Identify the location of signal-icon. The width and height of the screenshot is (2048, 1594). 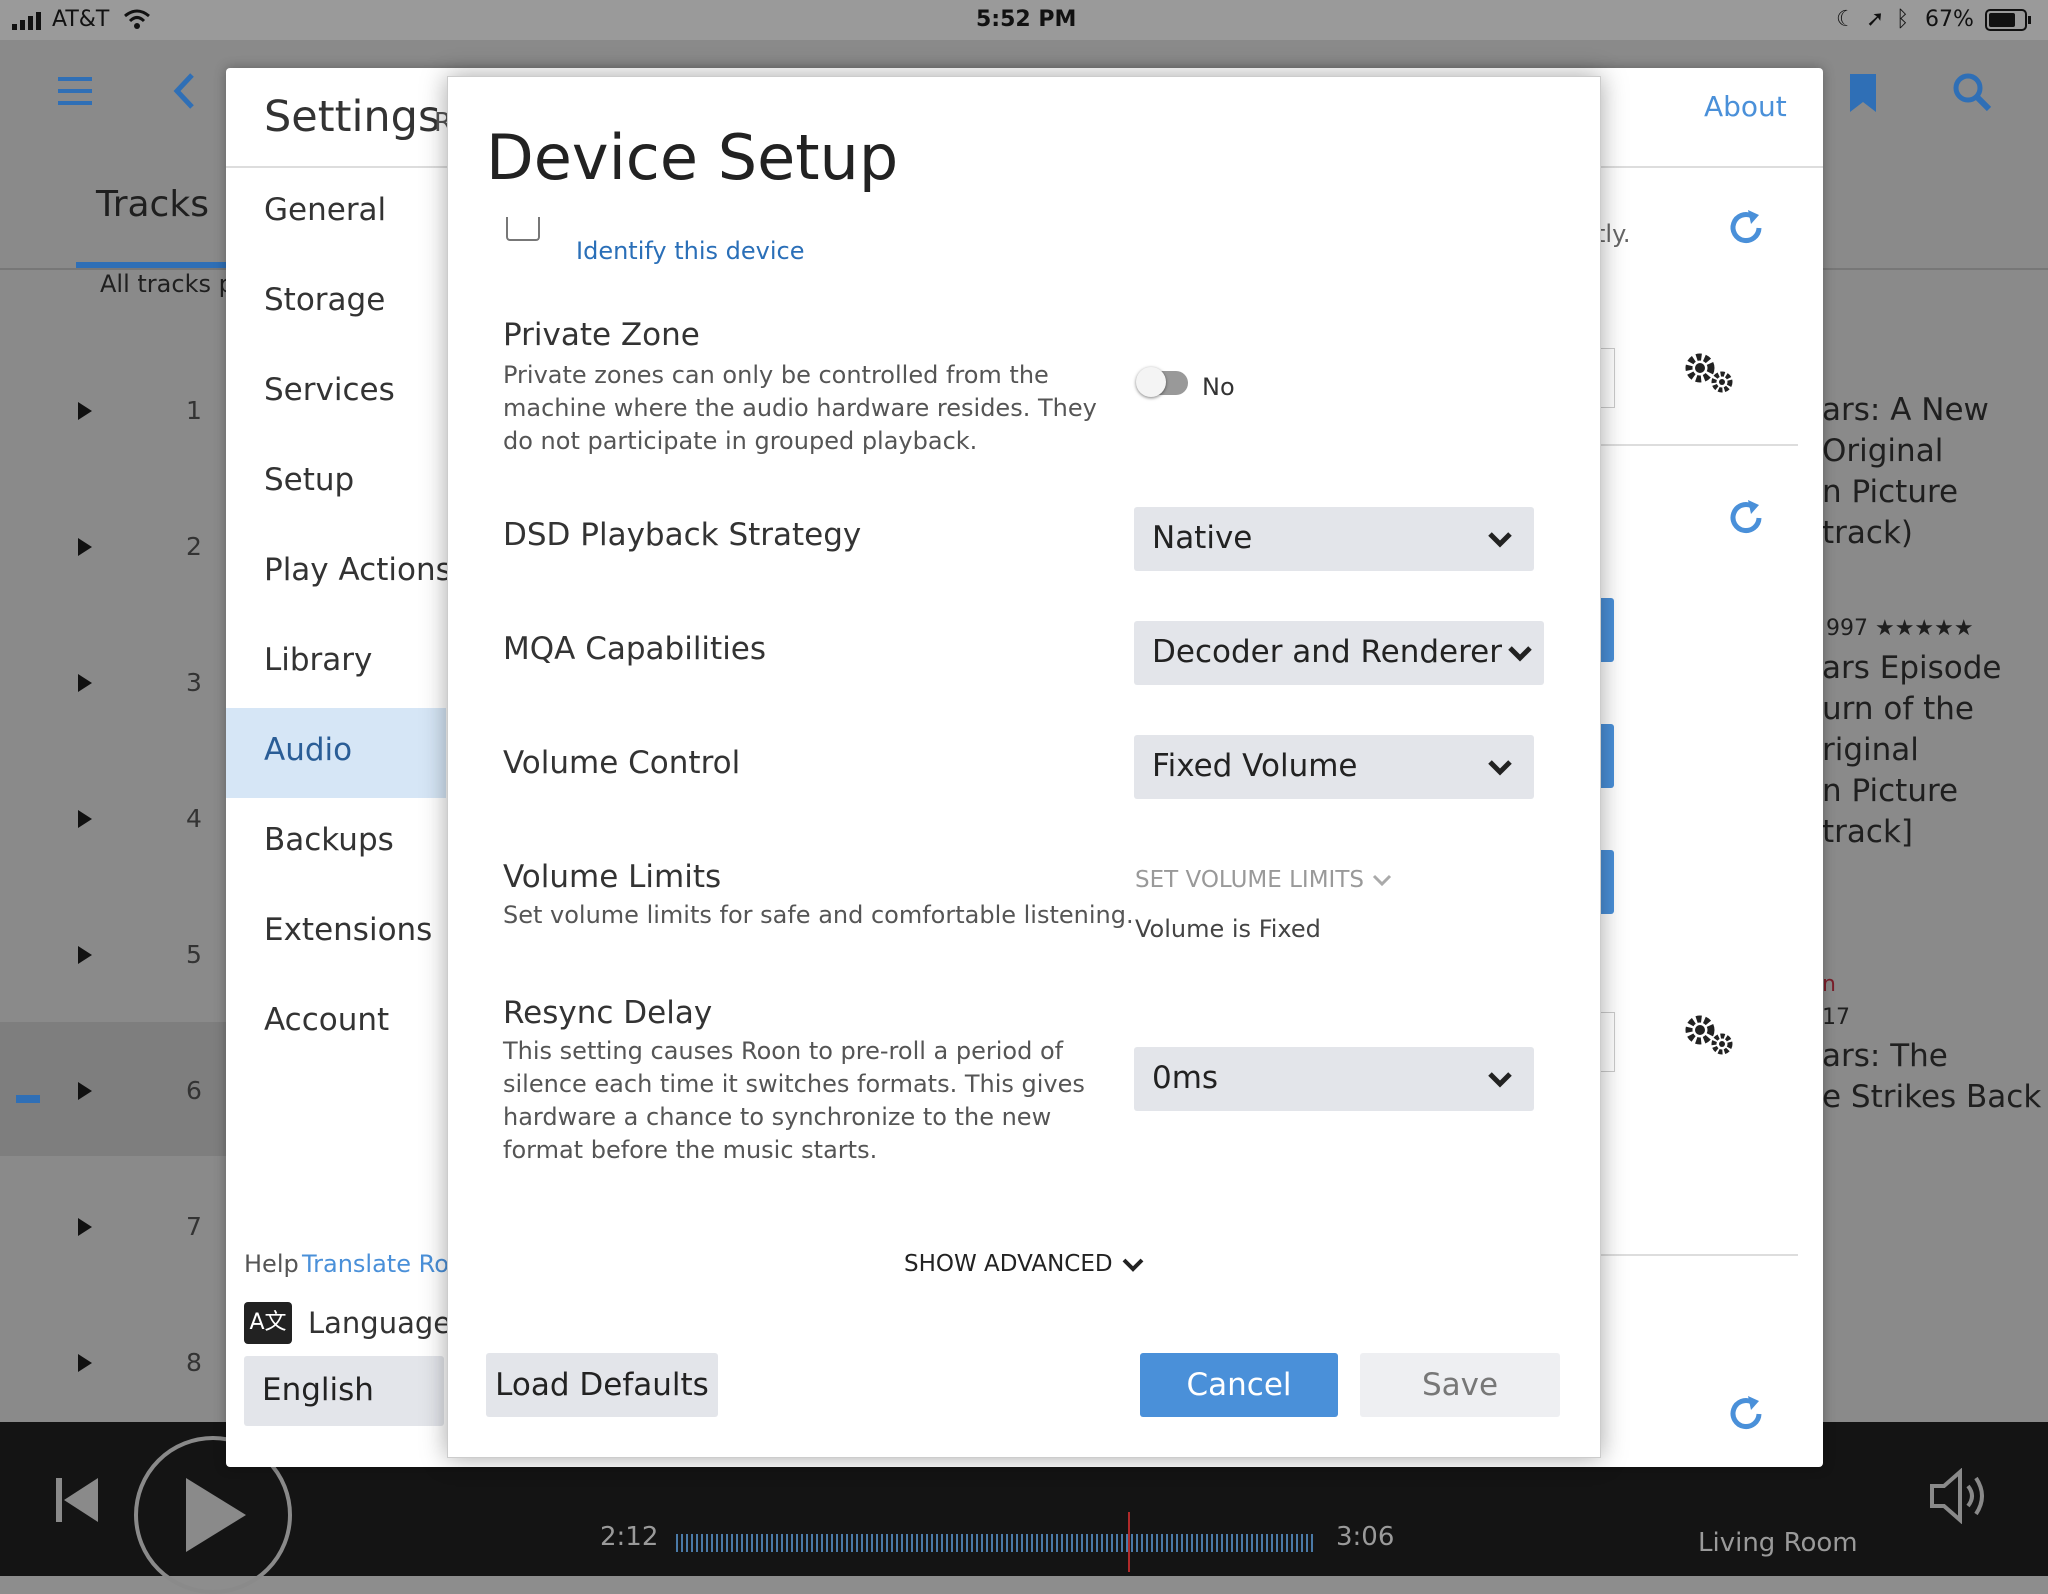
(32, 23).